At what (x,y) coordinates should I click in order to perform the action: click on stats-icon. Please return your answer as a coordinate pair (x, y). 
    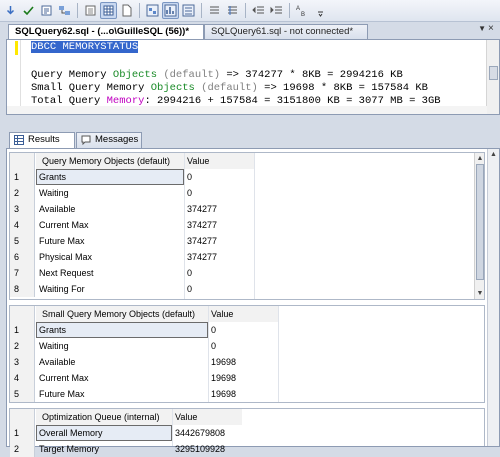
    Looking at the image, I should click on (170, 10).